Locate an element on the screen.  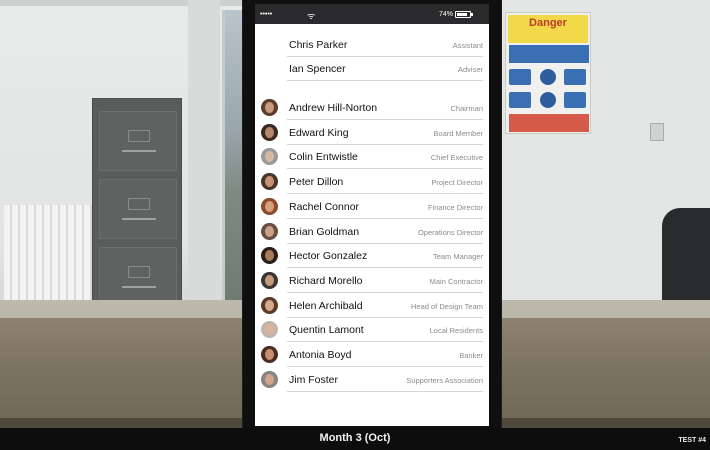
contact-role: Operations Director is located at coordinates (450, 232).